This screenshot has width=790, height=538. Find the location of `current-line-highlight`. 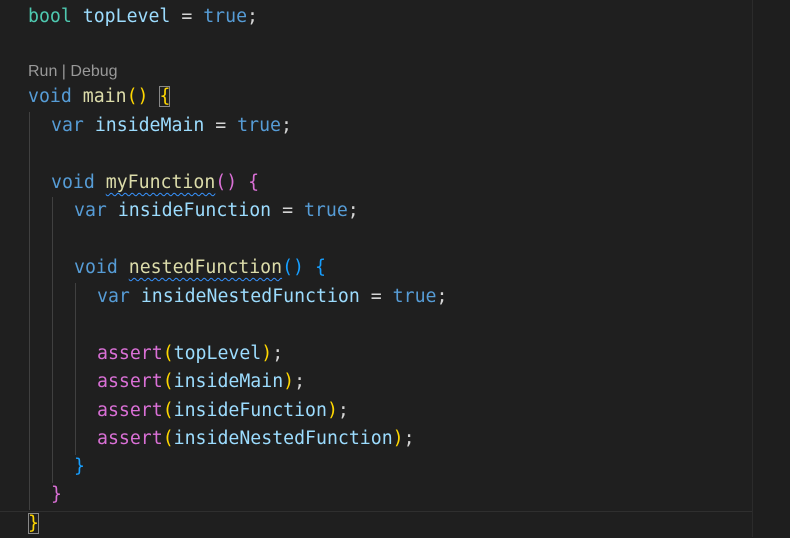

current-line-highlight is located at coordinates (376, 511).